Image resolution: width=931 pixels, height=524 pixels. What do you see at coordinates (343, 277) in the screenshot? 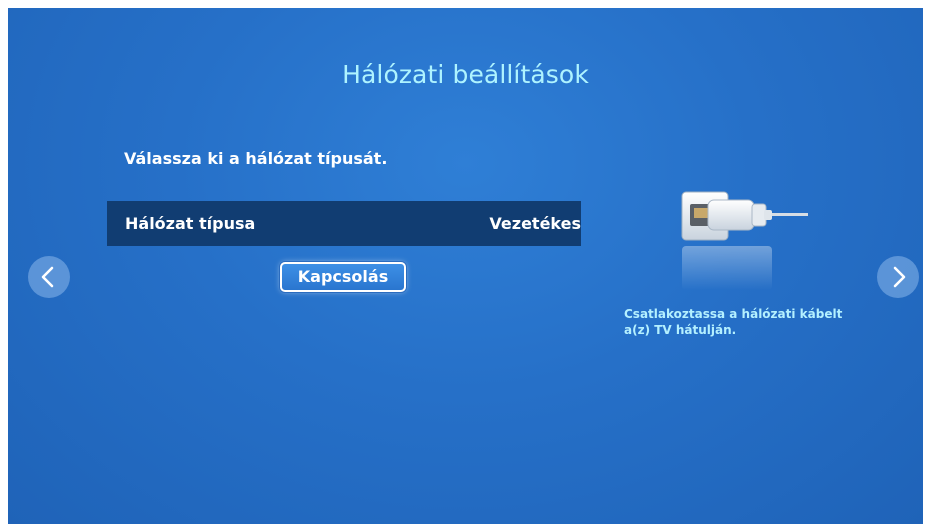
I see `connect-button: Kapcsolás` at bounding box center [343, 277].